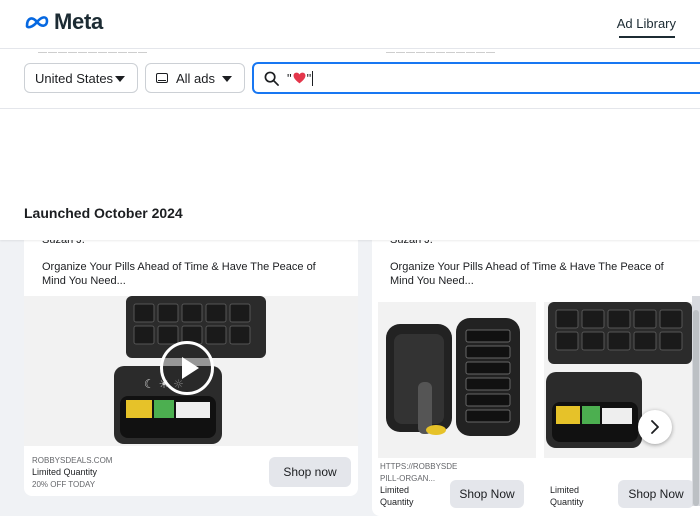  Describe the element at coordinates (310, 472) in the screenshot. I see `shop-now-button: Shop now` at that location.